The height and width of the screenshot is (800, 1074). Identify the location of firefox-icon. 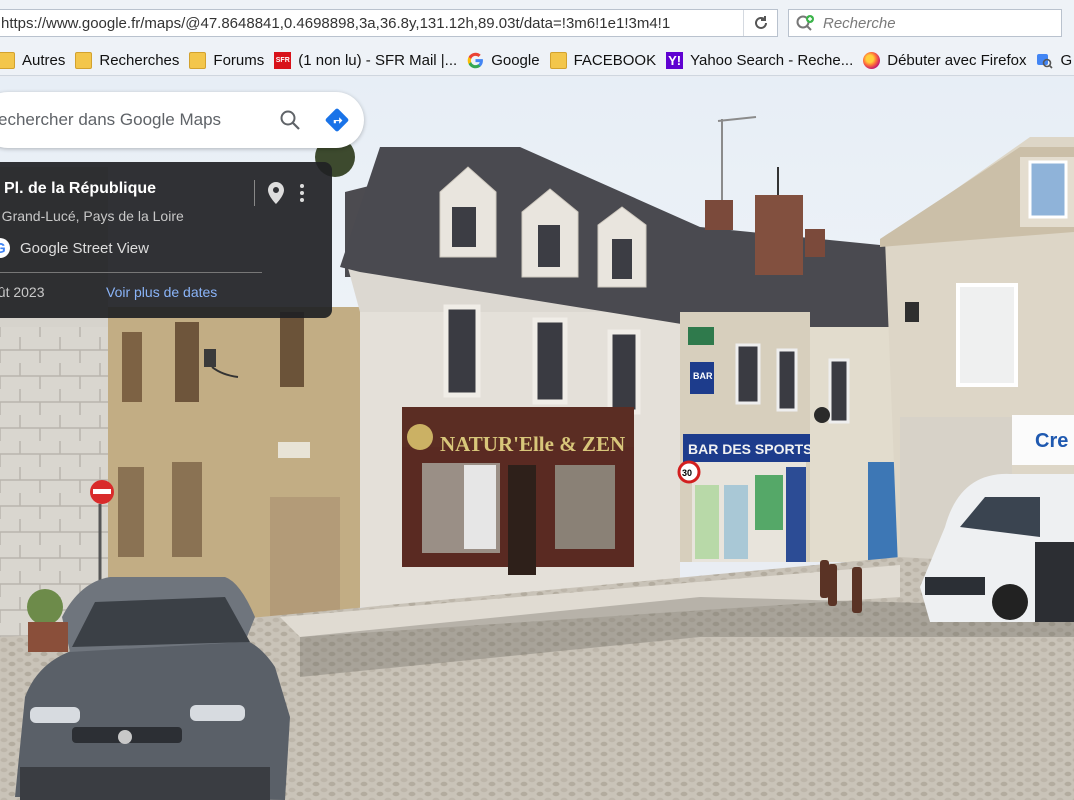
(872, 60).